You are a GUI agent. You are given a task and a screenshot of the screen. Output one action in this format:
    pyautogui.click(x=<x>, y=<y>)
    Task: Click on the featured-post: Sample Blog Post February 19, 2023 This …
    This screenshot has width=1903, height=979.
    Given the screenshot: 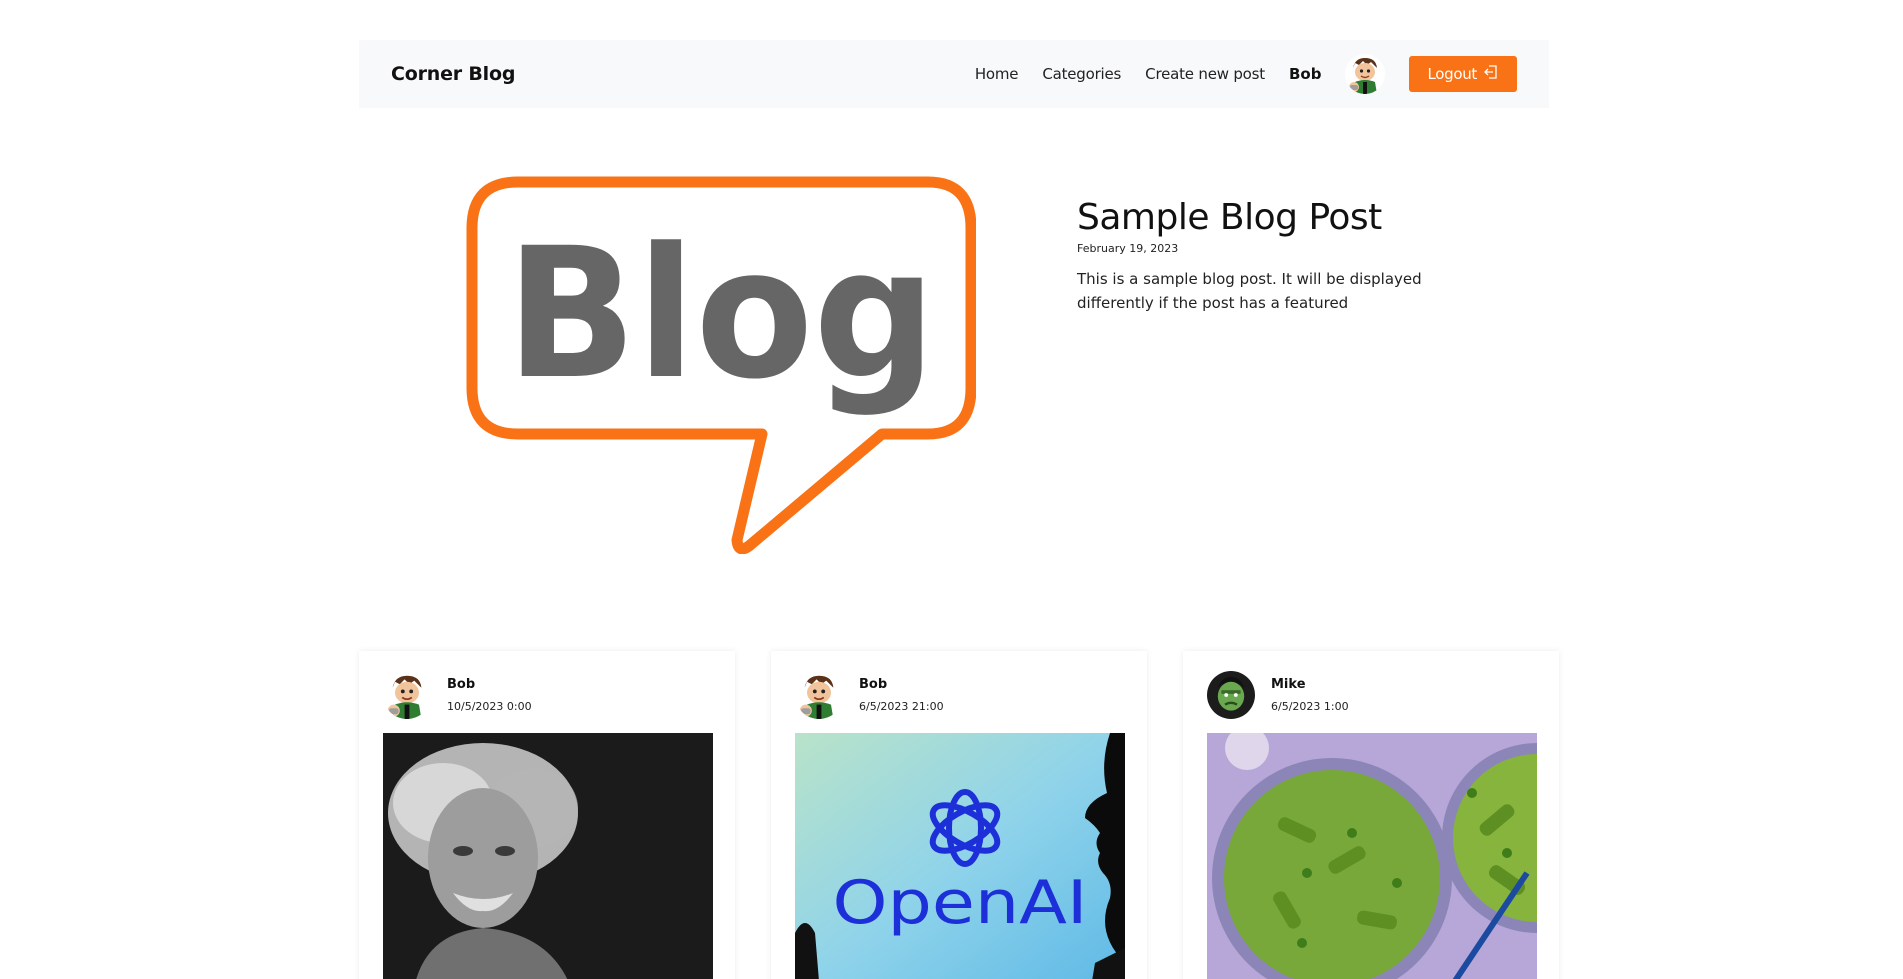 What is the action you would take?
    pyautogui.click(x=1287, y=255)
    